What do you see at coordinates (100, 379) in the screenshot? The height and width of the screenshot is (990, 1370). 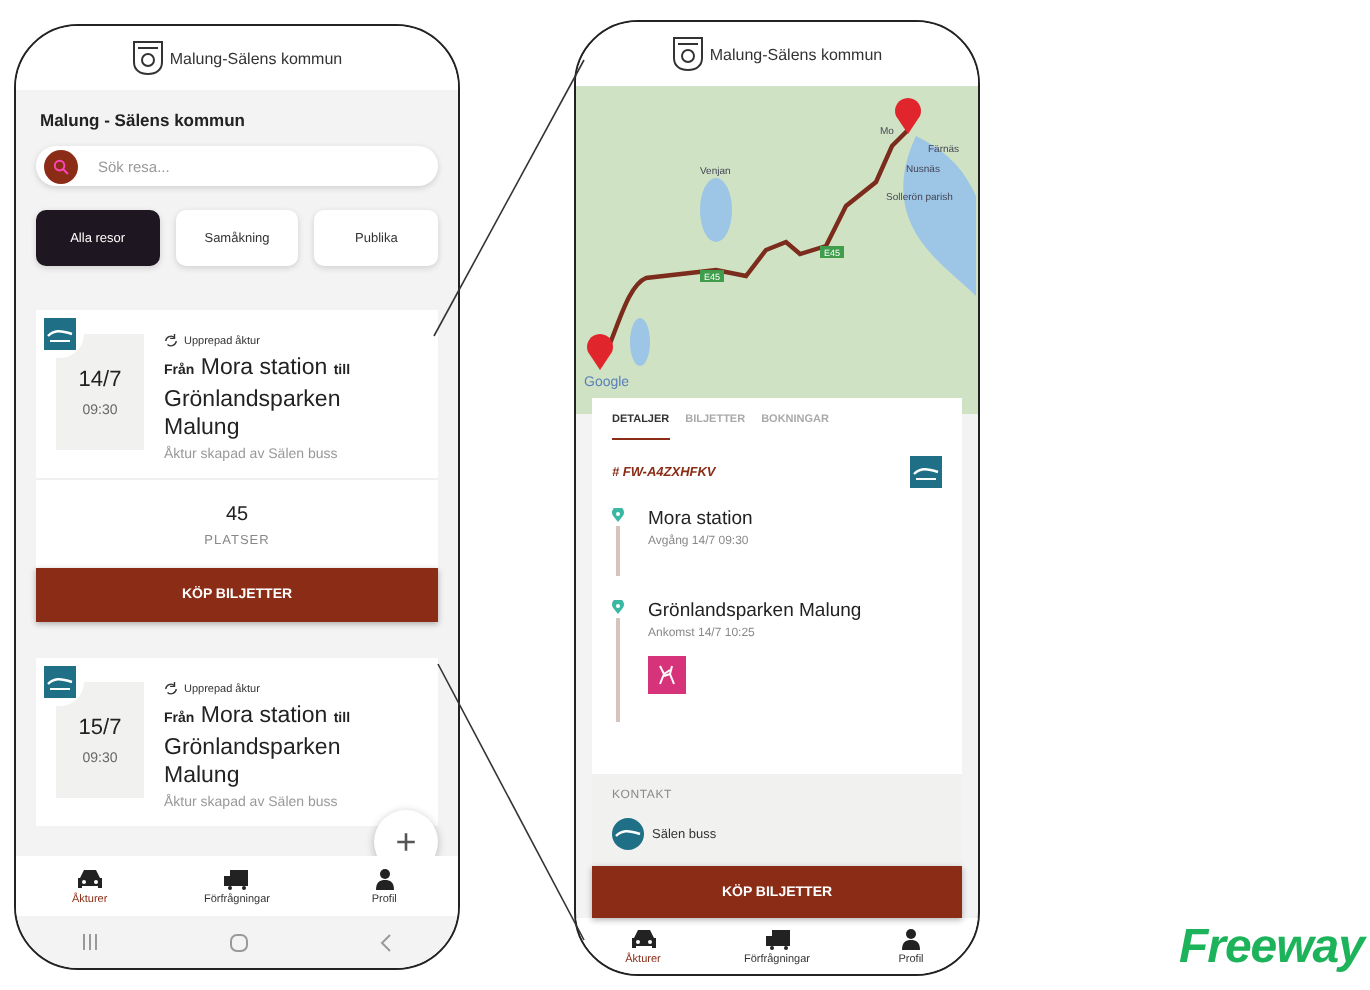 I see `trip-date: 14/7` at bounding box center [100, 379].